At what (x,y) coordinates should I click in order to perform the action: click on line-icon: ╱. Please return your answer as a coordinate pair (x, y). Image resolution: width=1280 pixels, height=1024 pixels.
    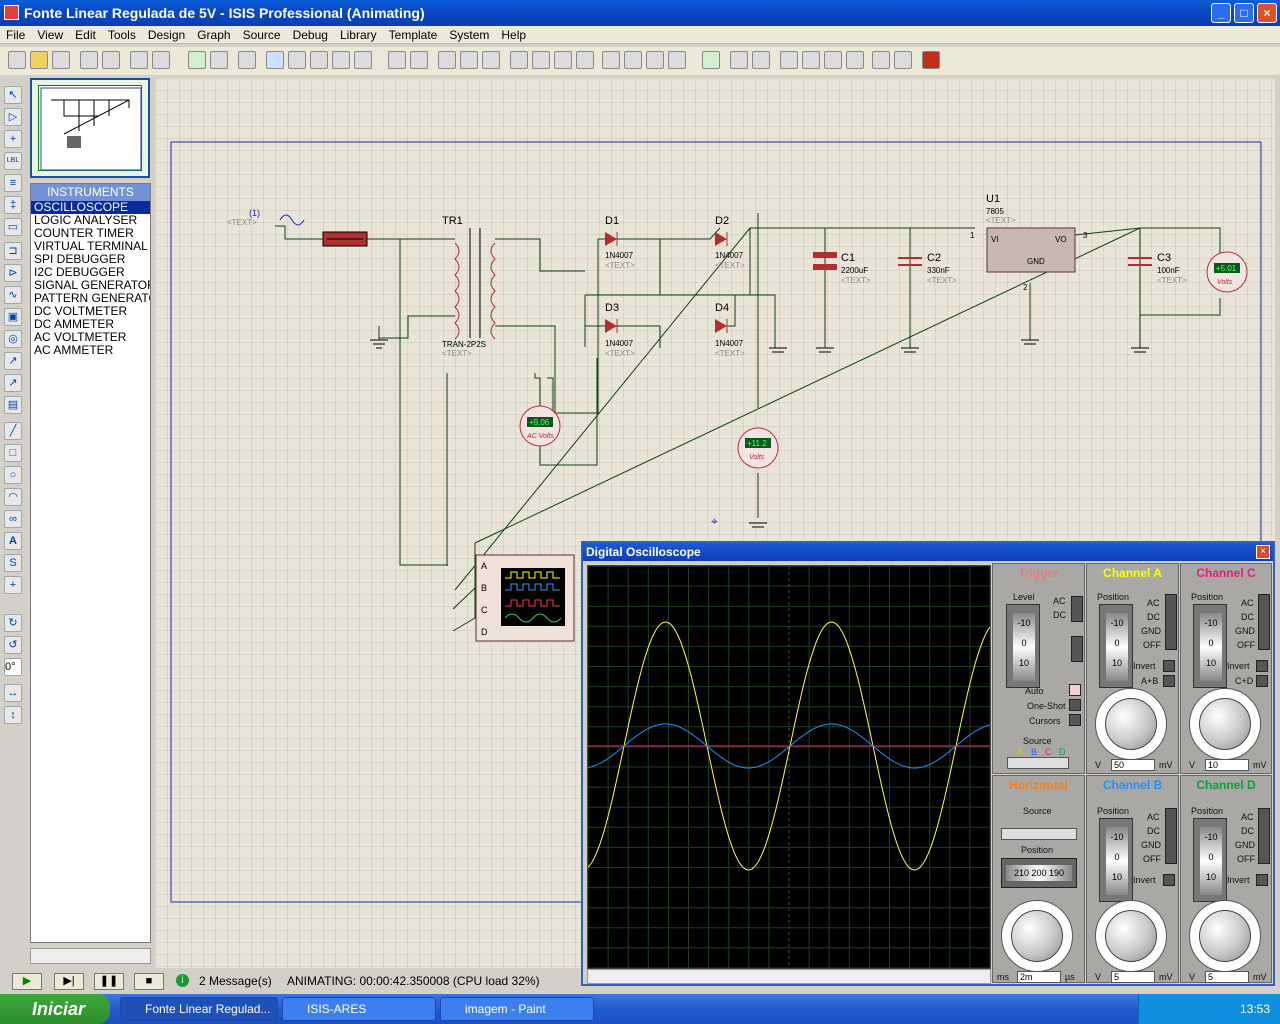
    Looking at the image, I should click on (13, 431).